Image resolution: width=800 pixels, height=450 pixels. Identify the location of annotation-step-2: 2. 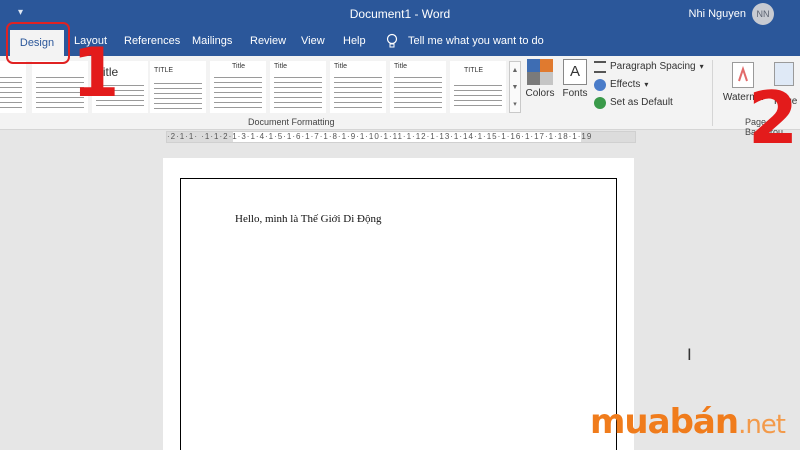
(773, 118).